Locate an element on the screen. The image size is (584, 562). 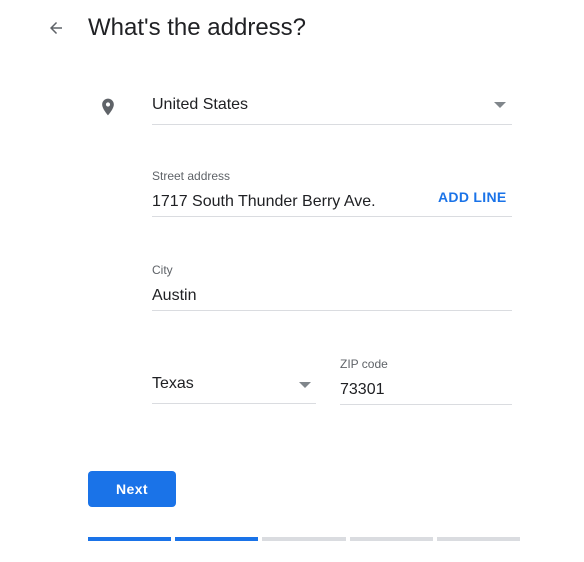
progress-bar is located at coordinates (304, 539).